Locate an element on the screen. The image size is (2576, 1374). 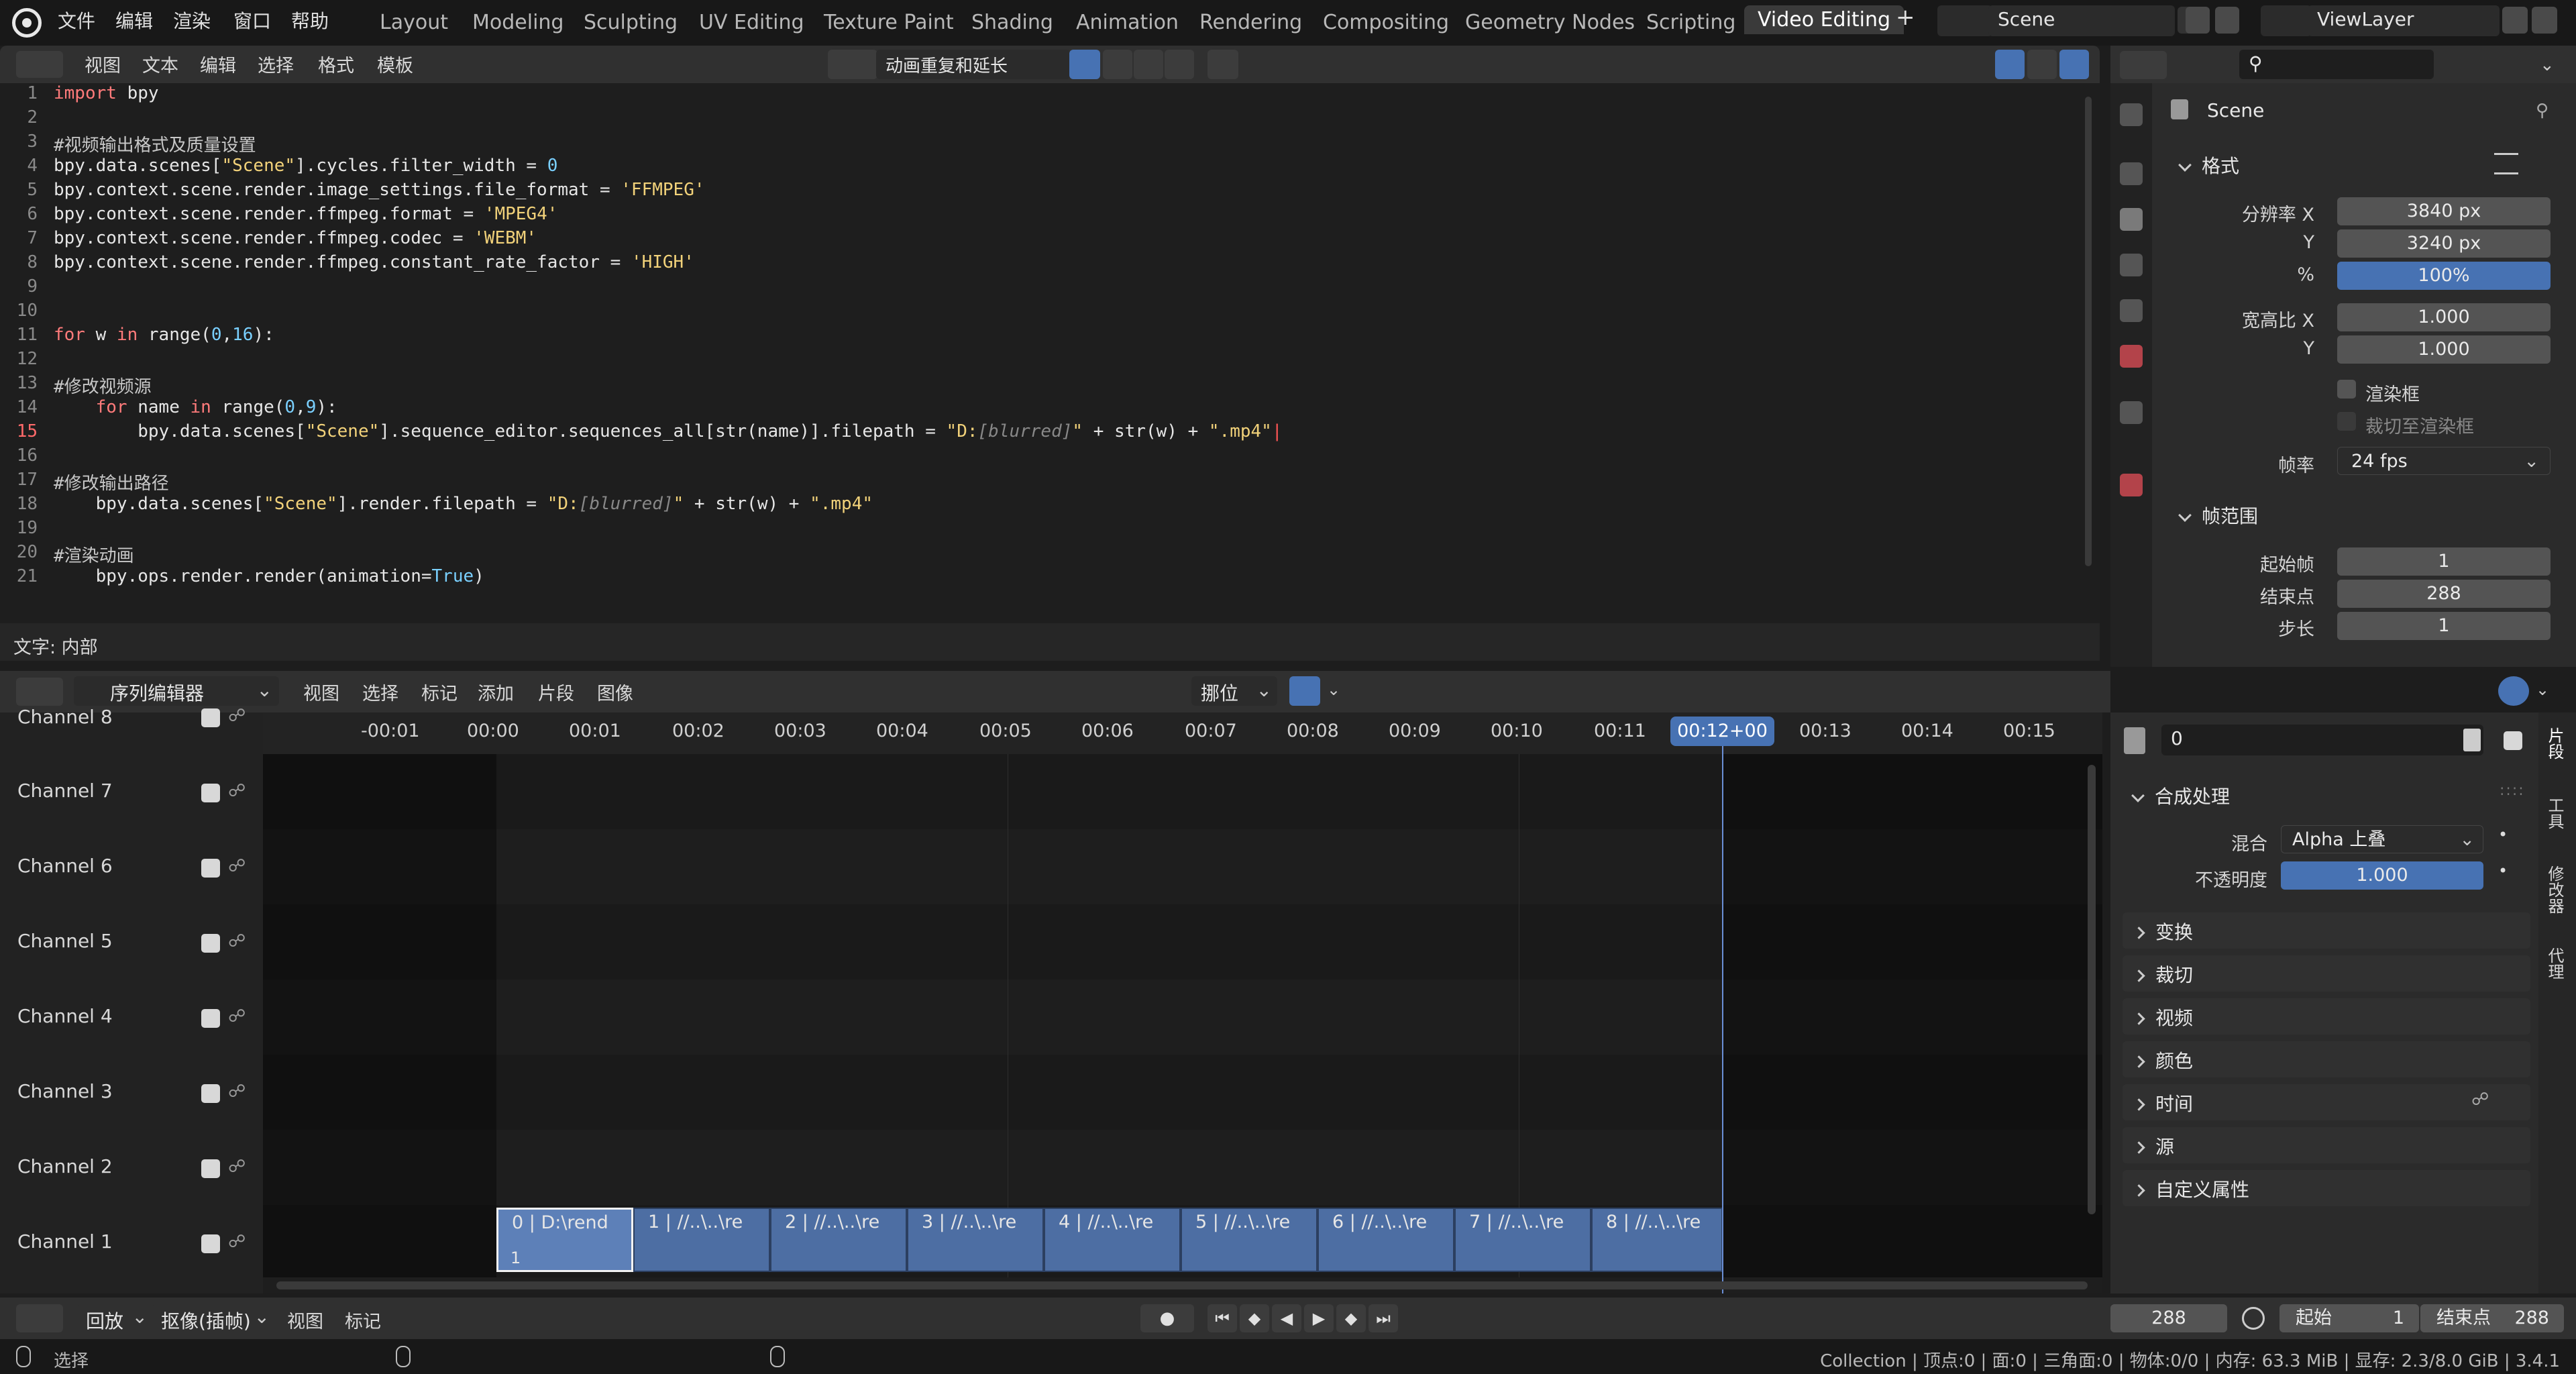
tab-tool: 工具 is located at coordinates (2554, 813).